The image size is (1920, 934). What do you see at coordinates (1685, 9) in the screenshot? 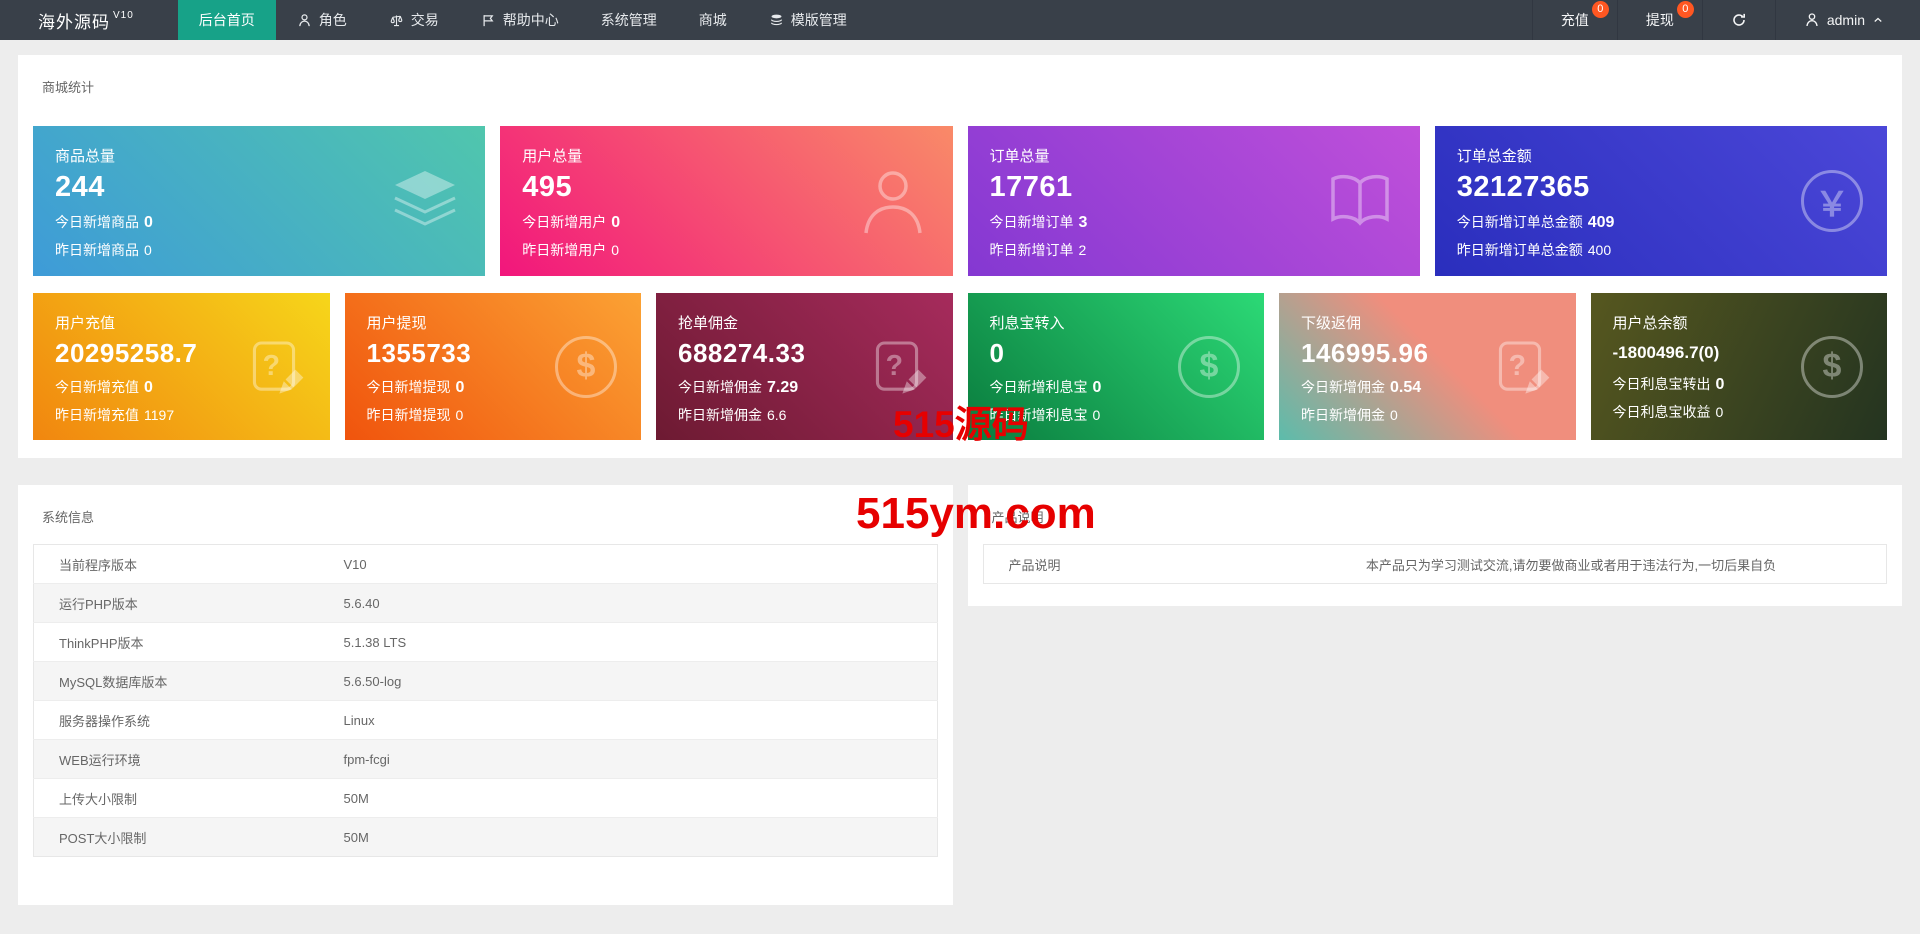
I see `withdraw-badge: 0` at bounding box center [1685, 9].